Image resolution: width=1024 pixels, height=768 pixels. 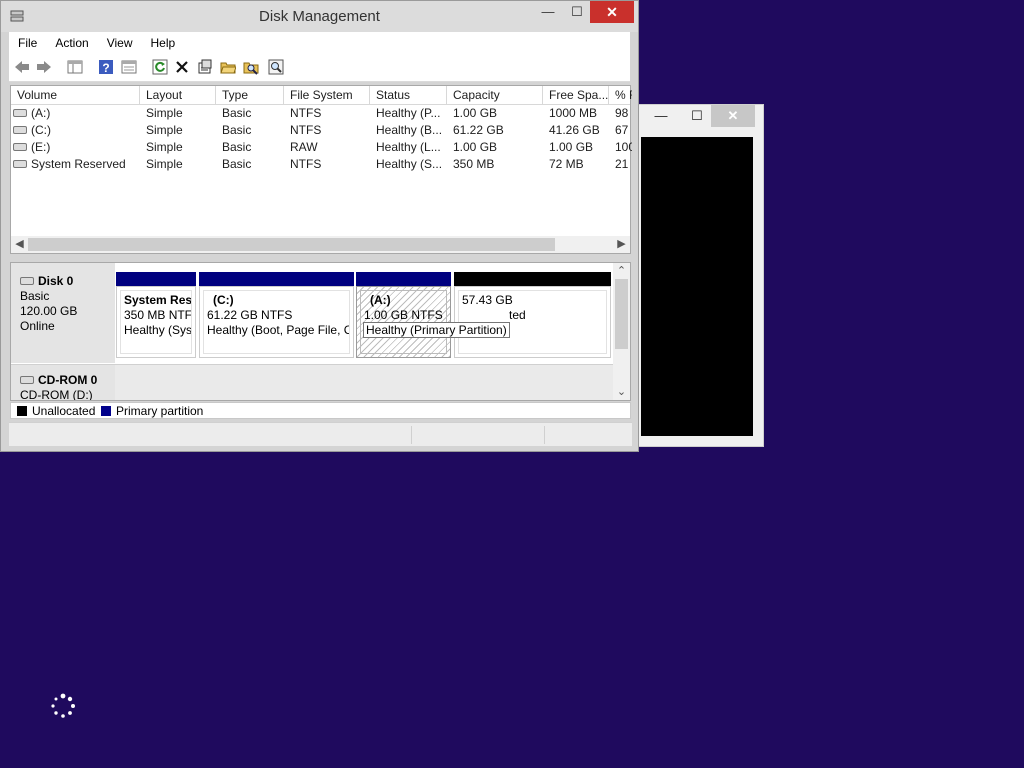 I want to click on vertical-scrollbar: ⌃ ⌄, so click(x=621, y=331).